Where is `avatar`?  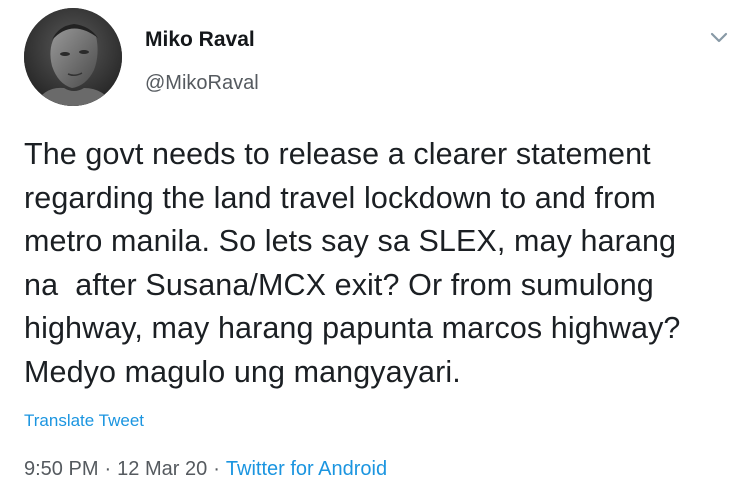 avatar is located at coordinates (73, 57).